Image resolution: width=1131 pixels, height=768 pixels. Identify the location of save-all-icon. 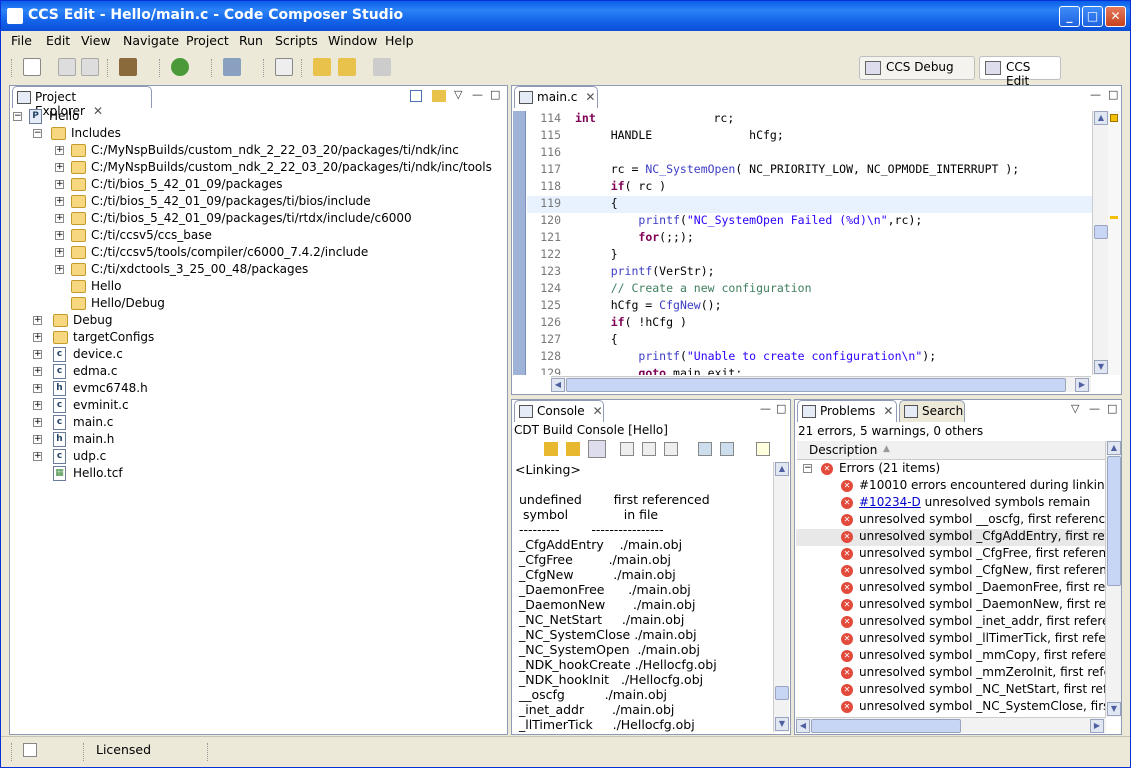
(90, 67).